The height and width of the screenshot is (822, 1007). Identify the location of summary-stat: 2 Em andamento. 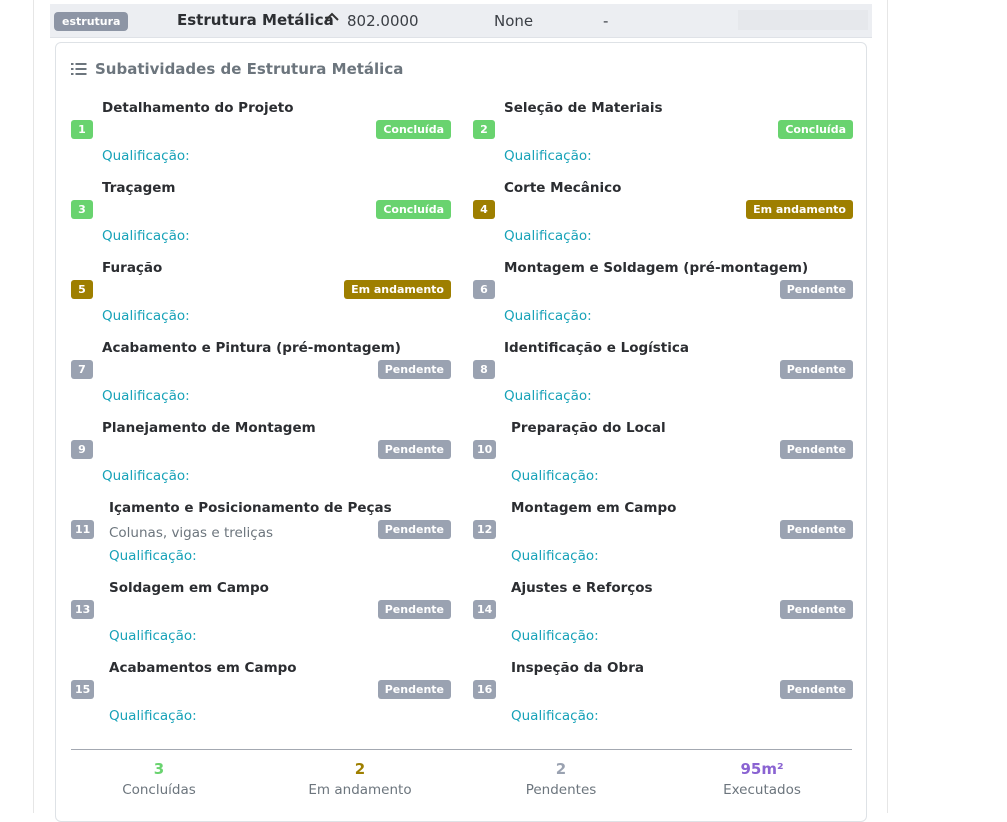
(360, 778).